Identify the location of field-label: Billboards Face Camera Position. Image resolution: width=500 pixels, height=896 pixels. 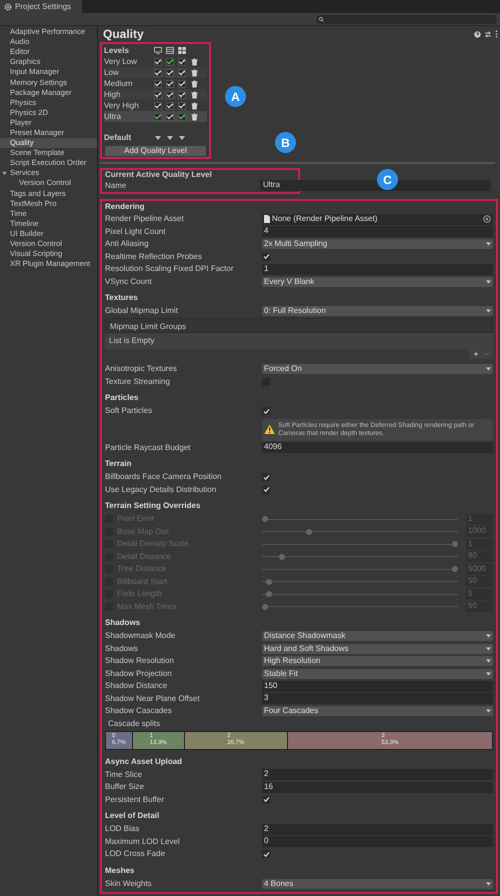
(163, 477).